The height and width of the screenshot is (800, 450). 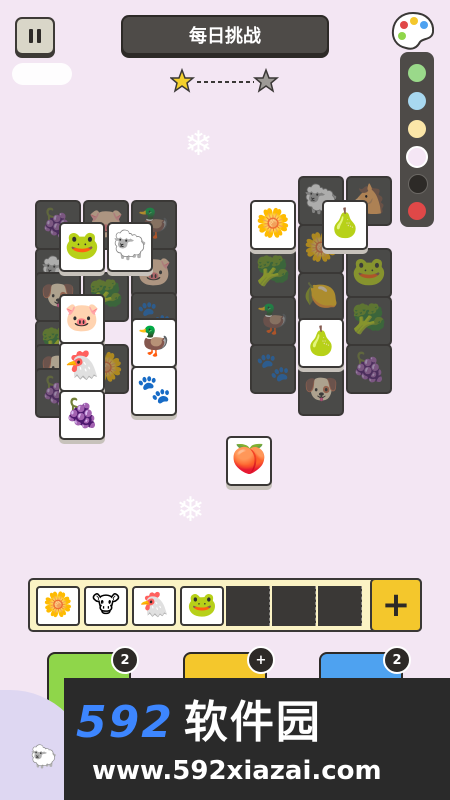 What do you see at coordinates (417, 157) in the screenshot?
I see `palette-color-pink-selected` at bounding box center [417, 157].